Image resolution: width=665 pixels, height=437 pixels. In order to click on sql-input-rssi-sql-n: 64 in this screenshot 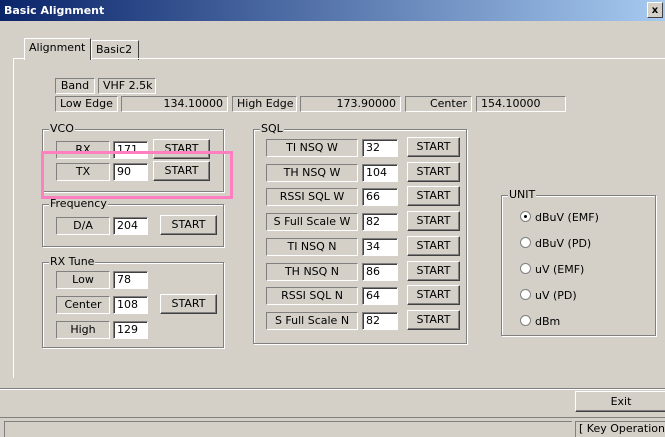, I will do `click(380, 296)`.